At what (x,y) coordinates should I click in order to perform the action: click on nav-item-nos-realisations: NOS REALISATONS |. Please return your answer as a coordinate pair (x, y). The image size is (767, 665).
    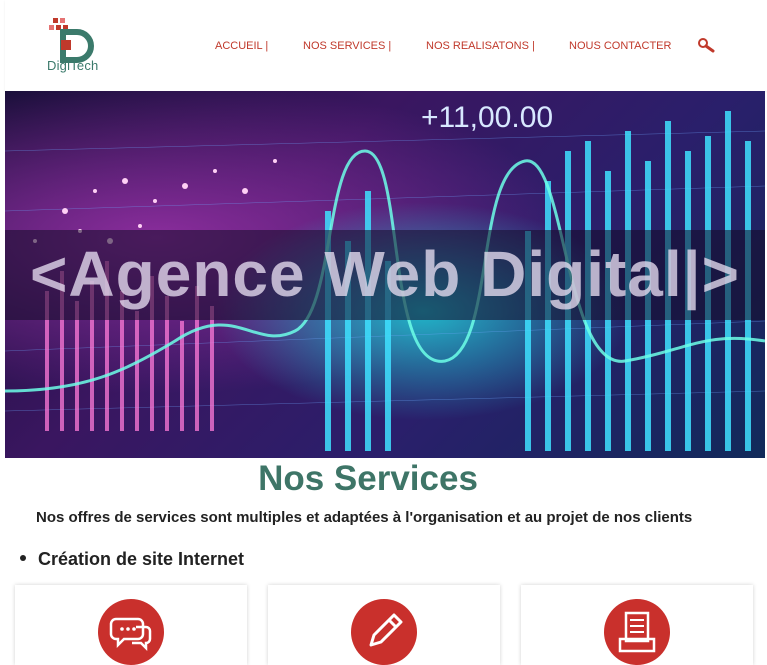
    Looking at the image, I should click on (480, 46).